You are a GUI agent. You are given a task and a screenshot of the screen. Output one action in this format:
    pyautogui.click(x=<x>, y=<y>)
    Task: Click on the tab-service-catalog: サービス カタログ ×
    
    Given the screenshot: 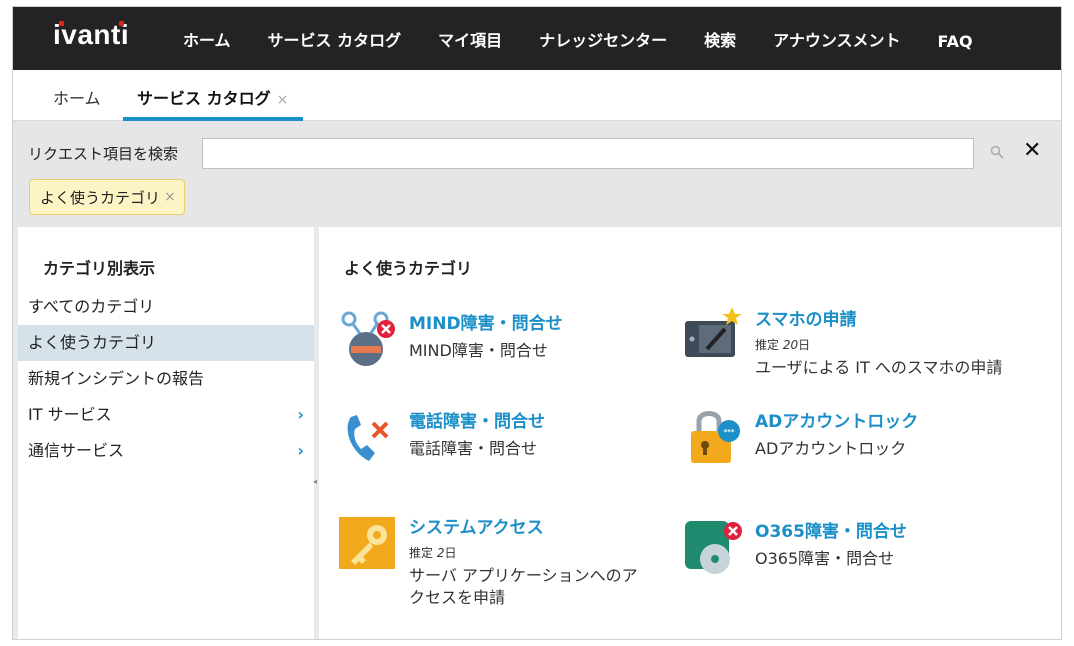 What is the action you would take?
    pyautogui.click(x=212, y=97)
    